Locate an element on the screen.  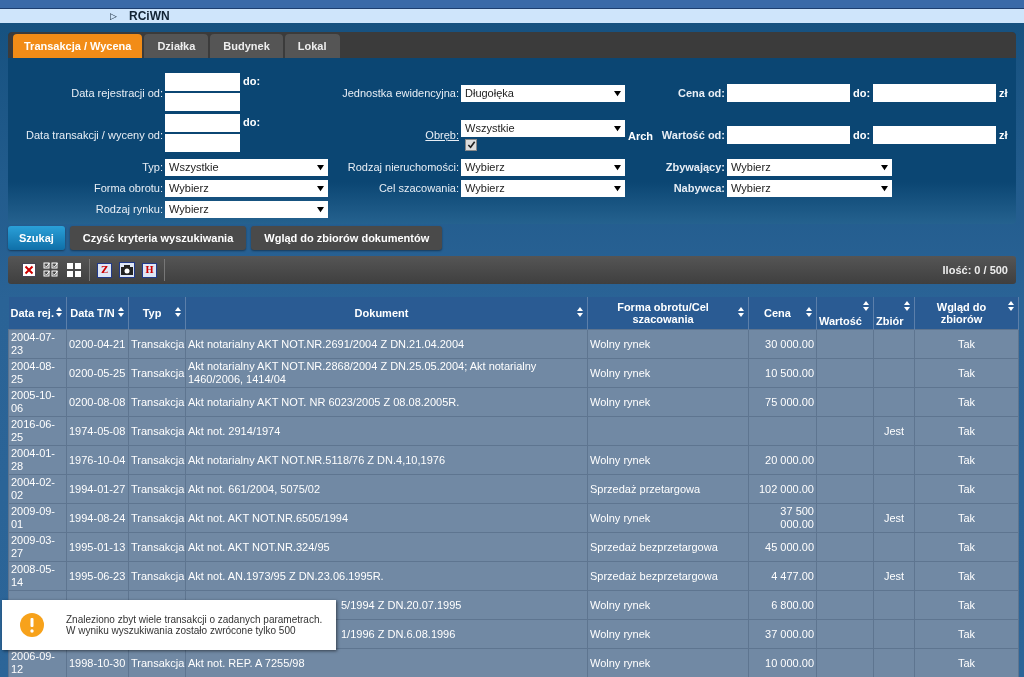
table-cell: 1974-05-08 is located at coordinates (97, 430).